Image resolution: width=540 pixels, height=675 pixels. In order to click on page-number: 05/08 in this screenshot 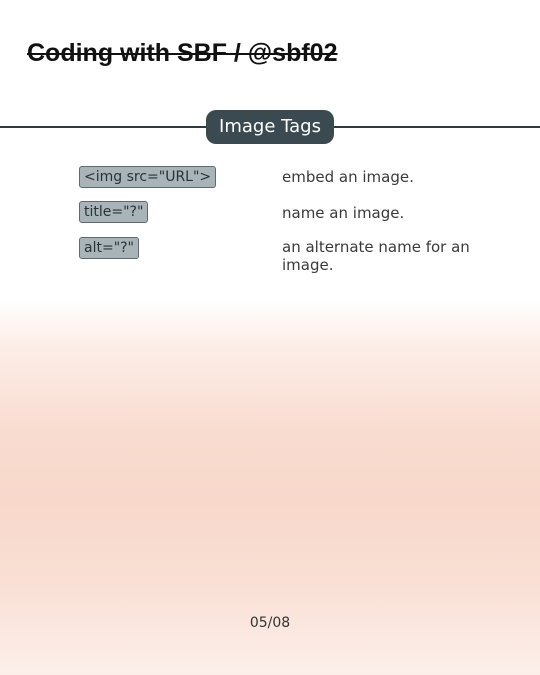, I will do `click(270, 623)`.